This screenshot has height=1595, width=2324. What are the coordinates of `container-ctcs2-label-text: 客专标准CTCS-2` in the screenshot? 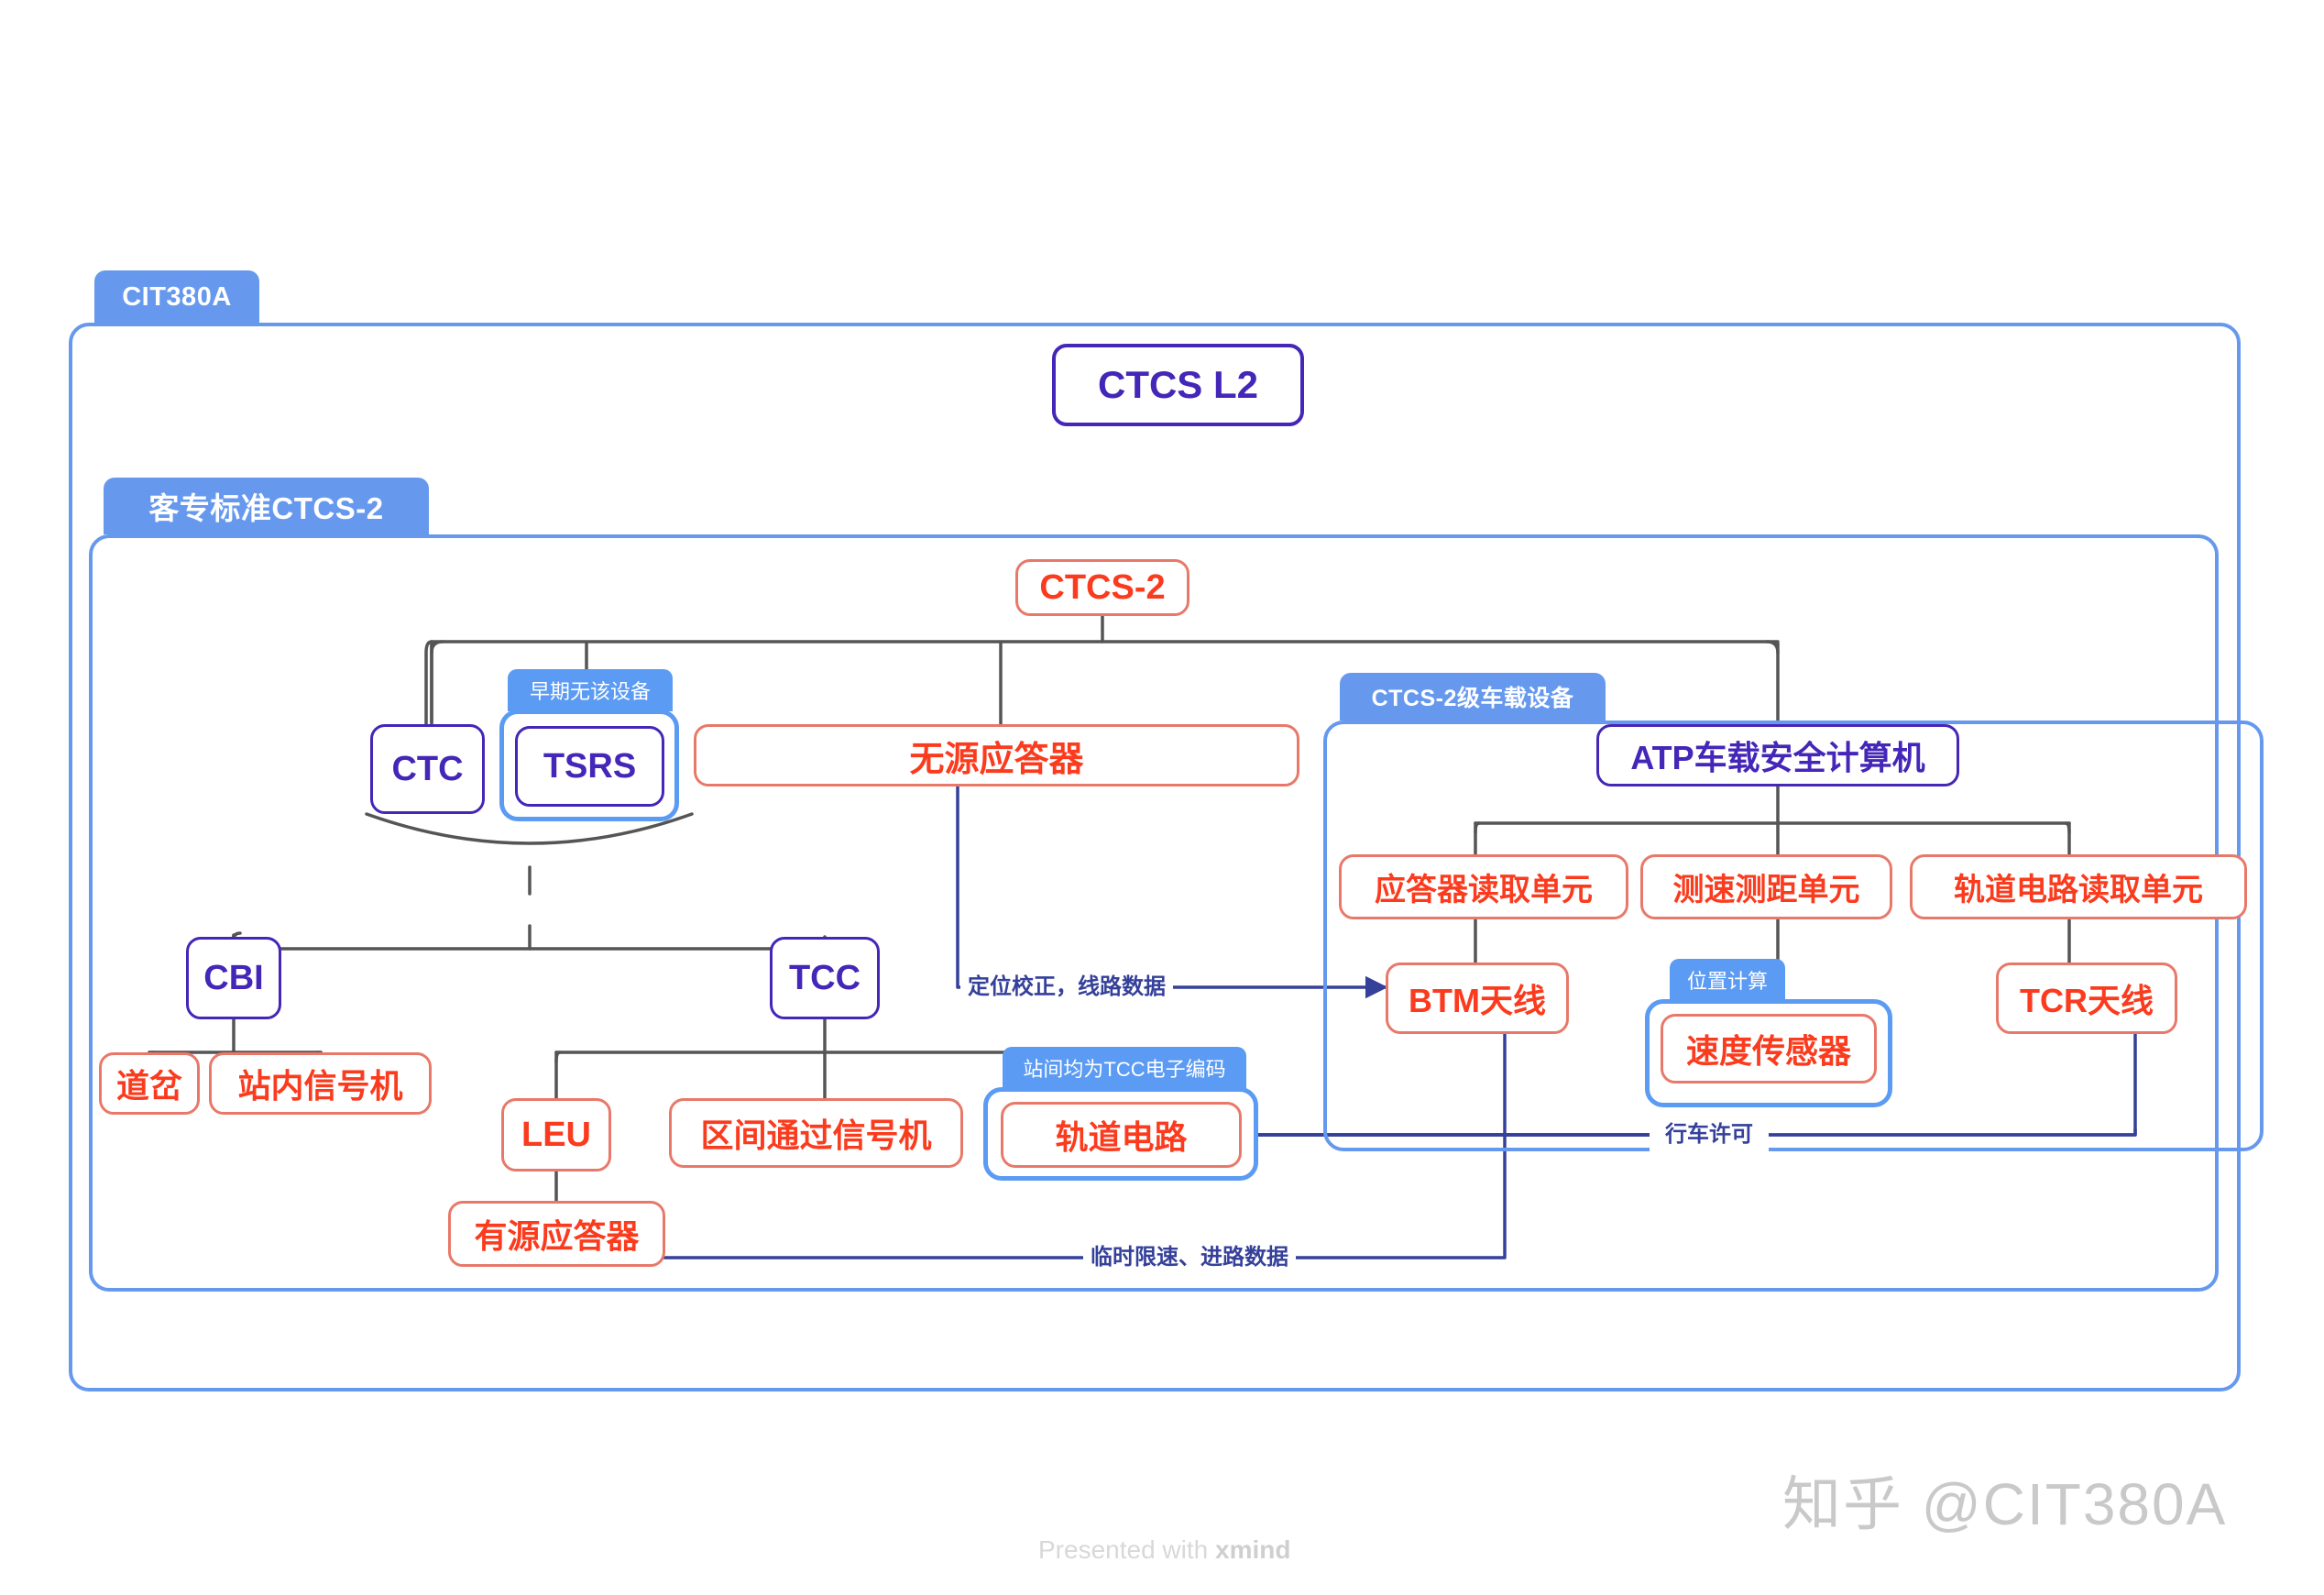 It's located at (266, 508).